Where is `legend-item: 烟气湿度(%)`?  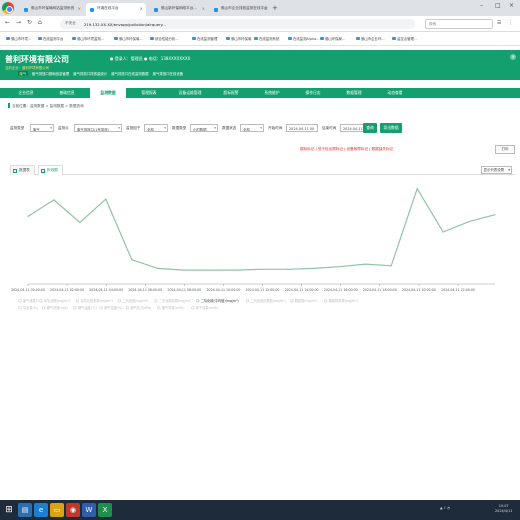 legend-item: 烟气湿度(%) is located at coordinates (113, 307).